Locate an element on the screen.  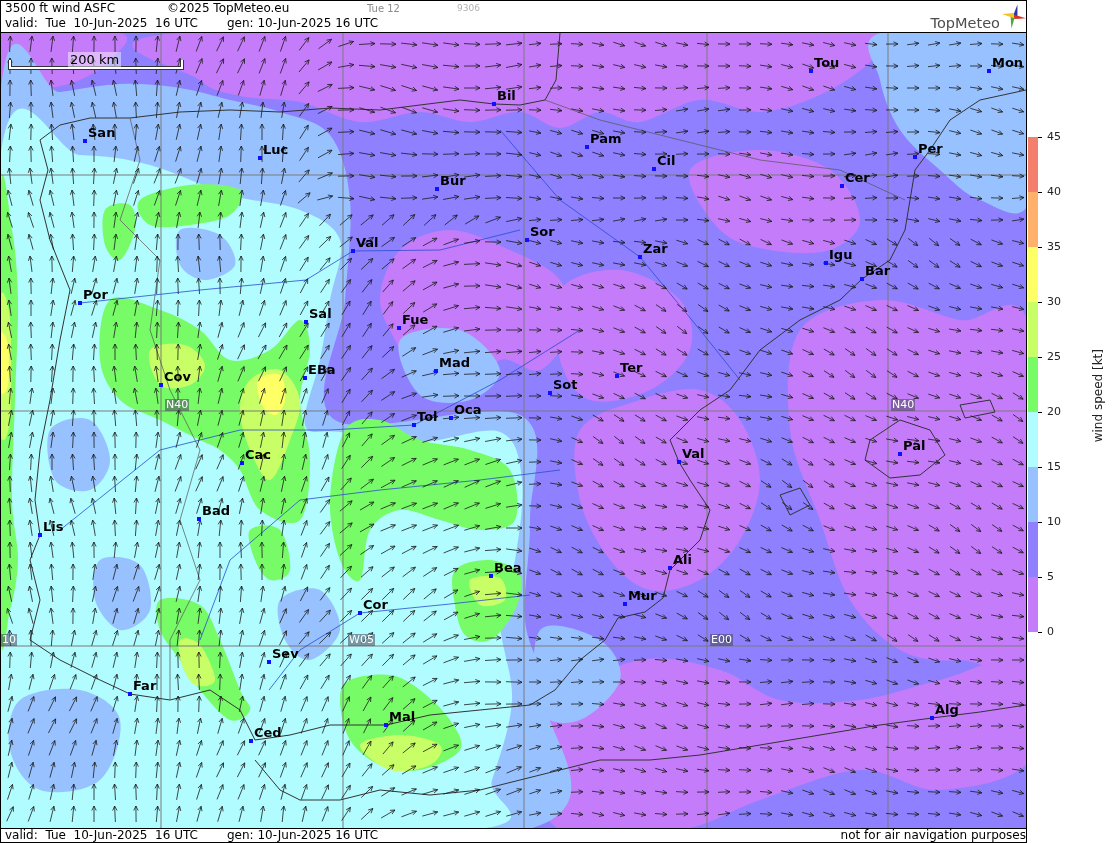
disclaimer-text: not for air navigation purposes is located at coordinates (933, 835).